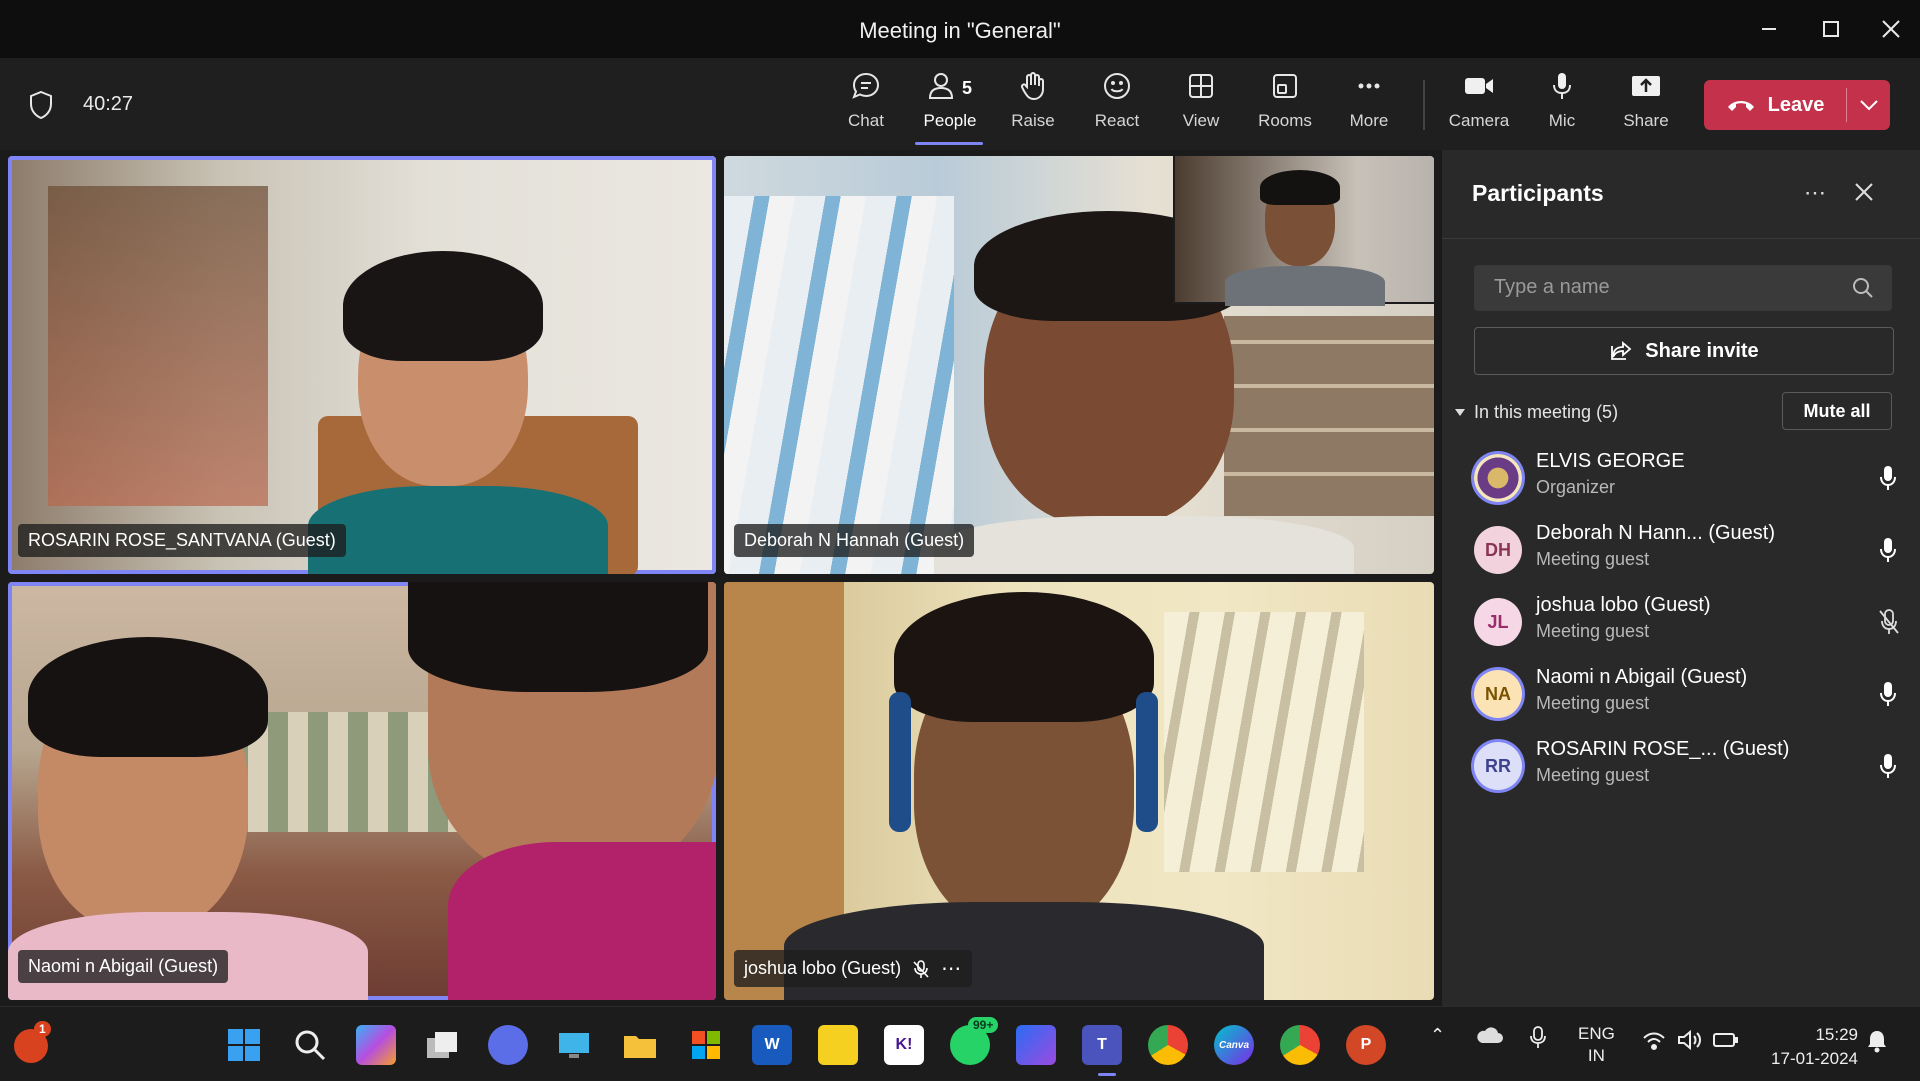  What do you see at coordinates (1032, 86) in the screenshot?
I see `hand-icon` at bounding box center [1032, 86].